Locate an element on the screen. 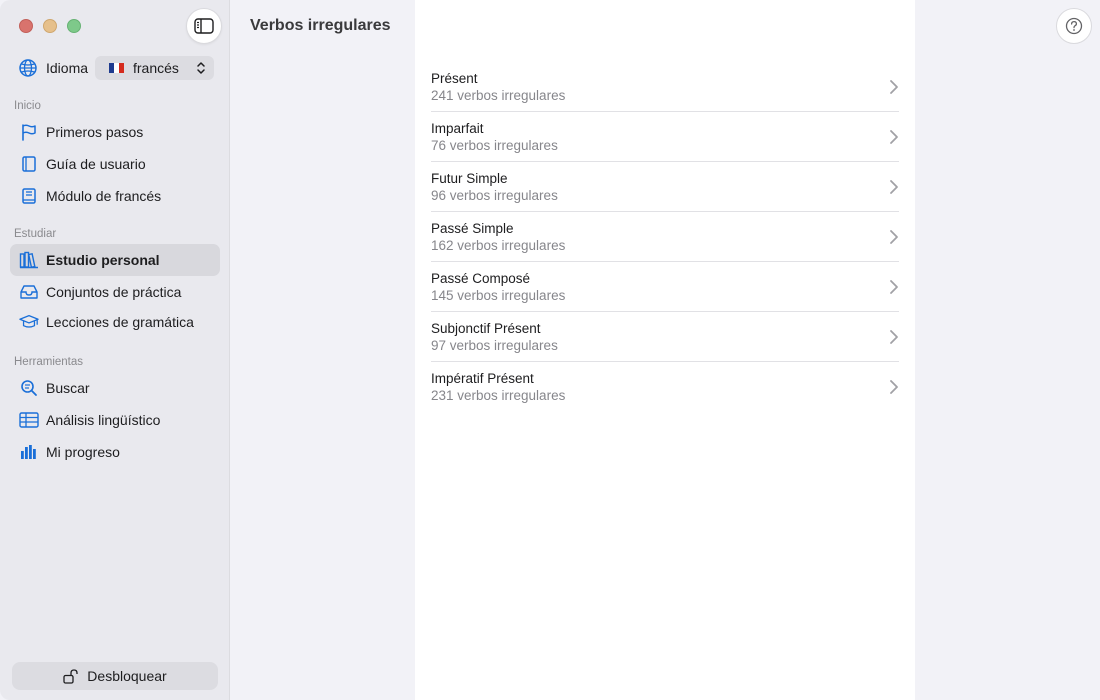 The height and width of the screenshot is (700, 1100). unlock-button: Desbloquear is located at coordinates (115, 676).